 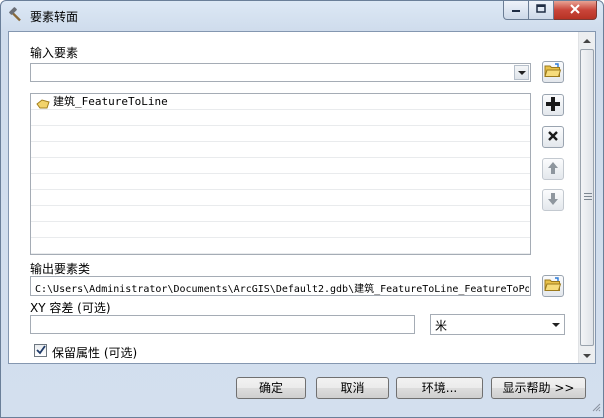 I want to click on scrollbar-grip-icon, so click(x=588, y=196).